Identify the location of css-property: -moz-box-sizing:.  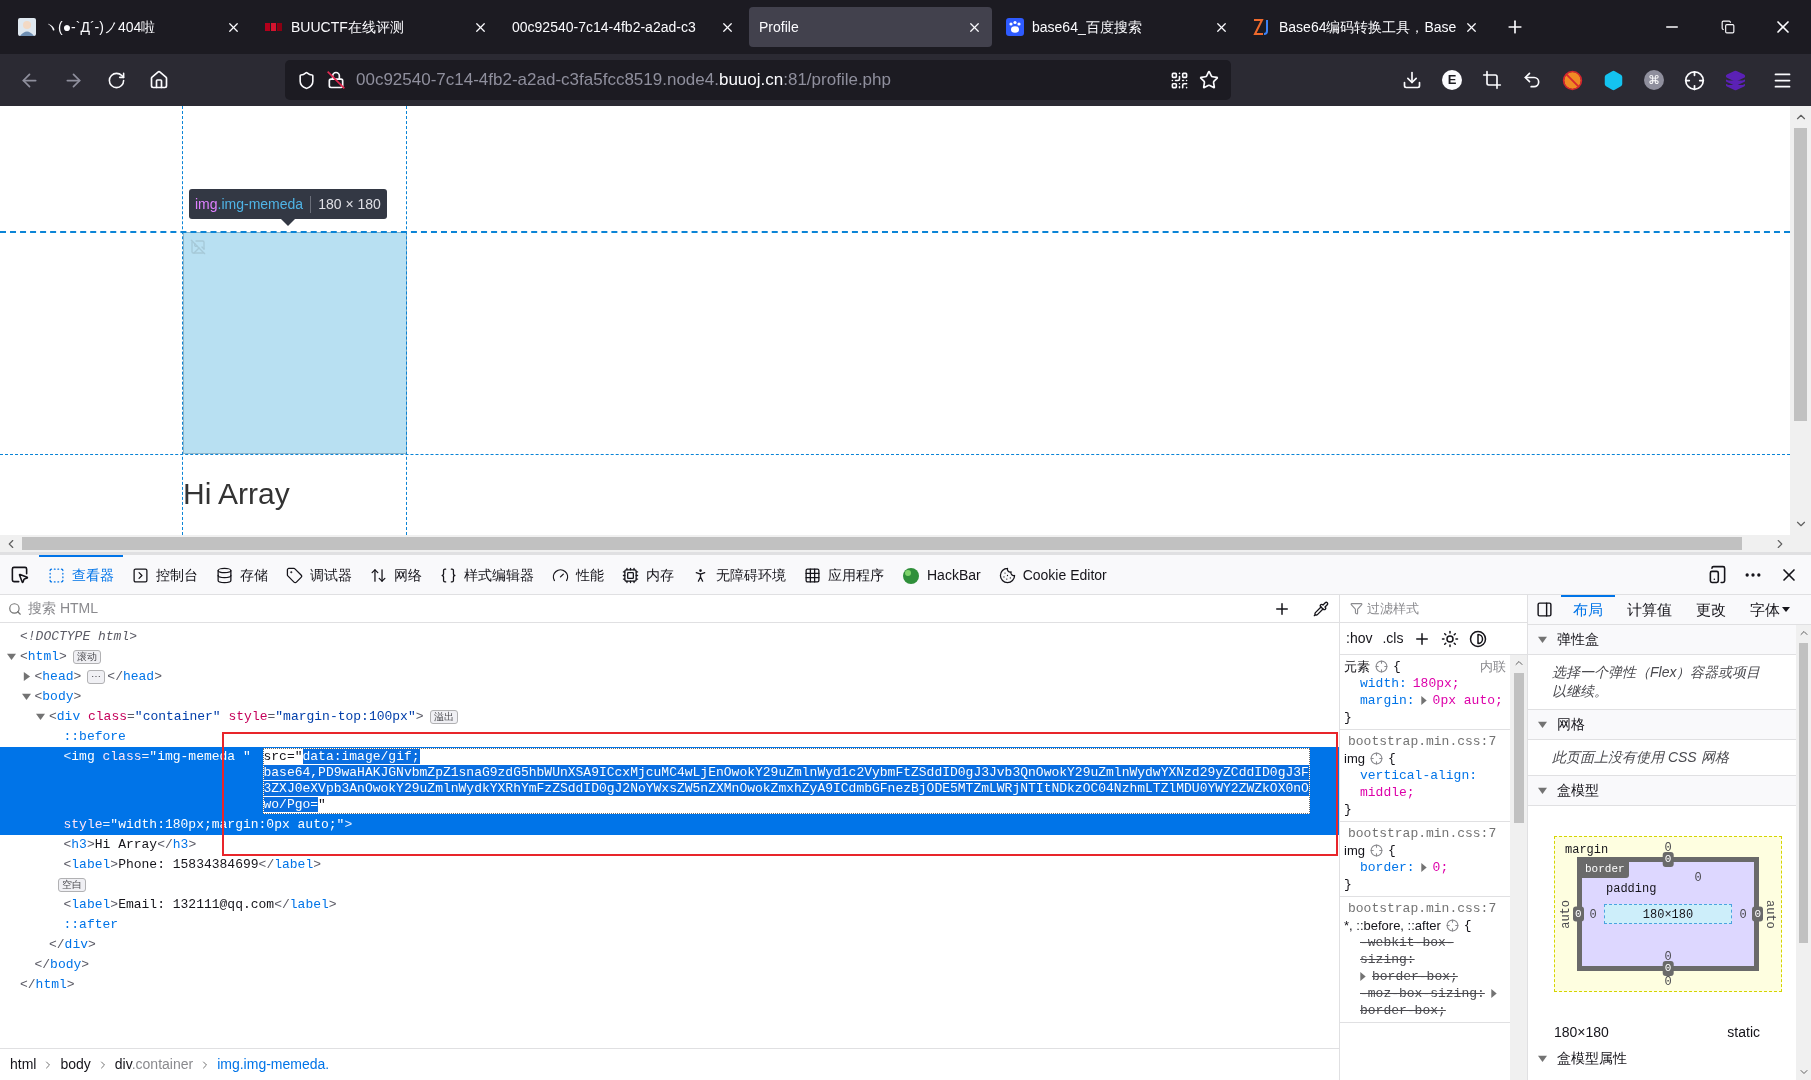
(1422, 993).